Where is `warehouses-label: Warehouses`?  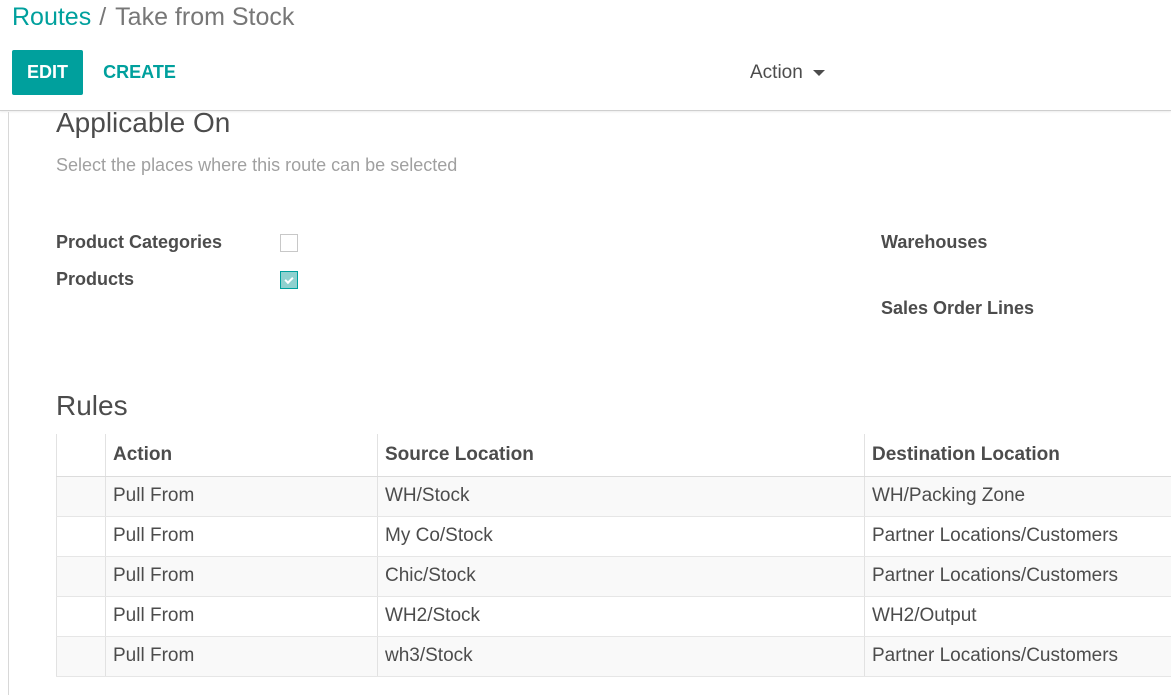 warehouses-label: Warehouses is located at coordinates (934, 242).